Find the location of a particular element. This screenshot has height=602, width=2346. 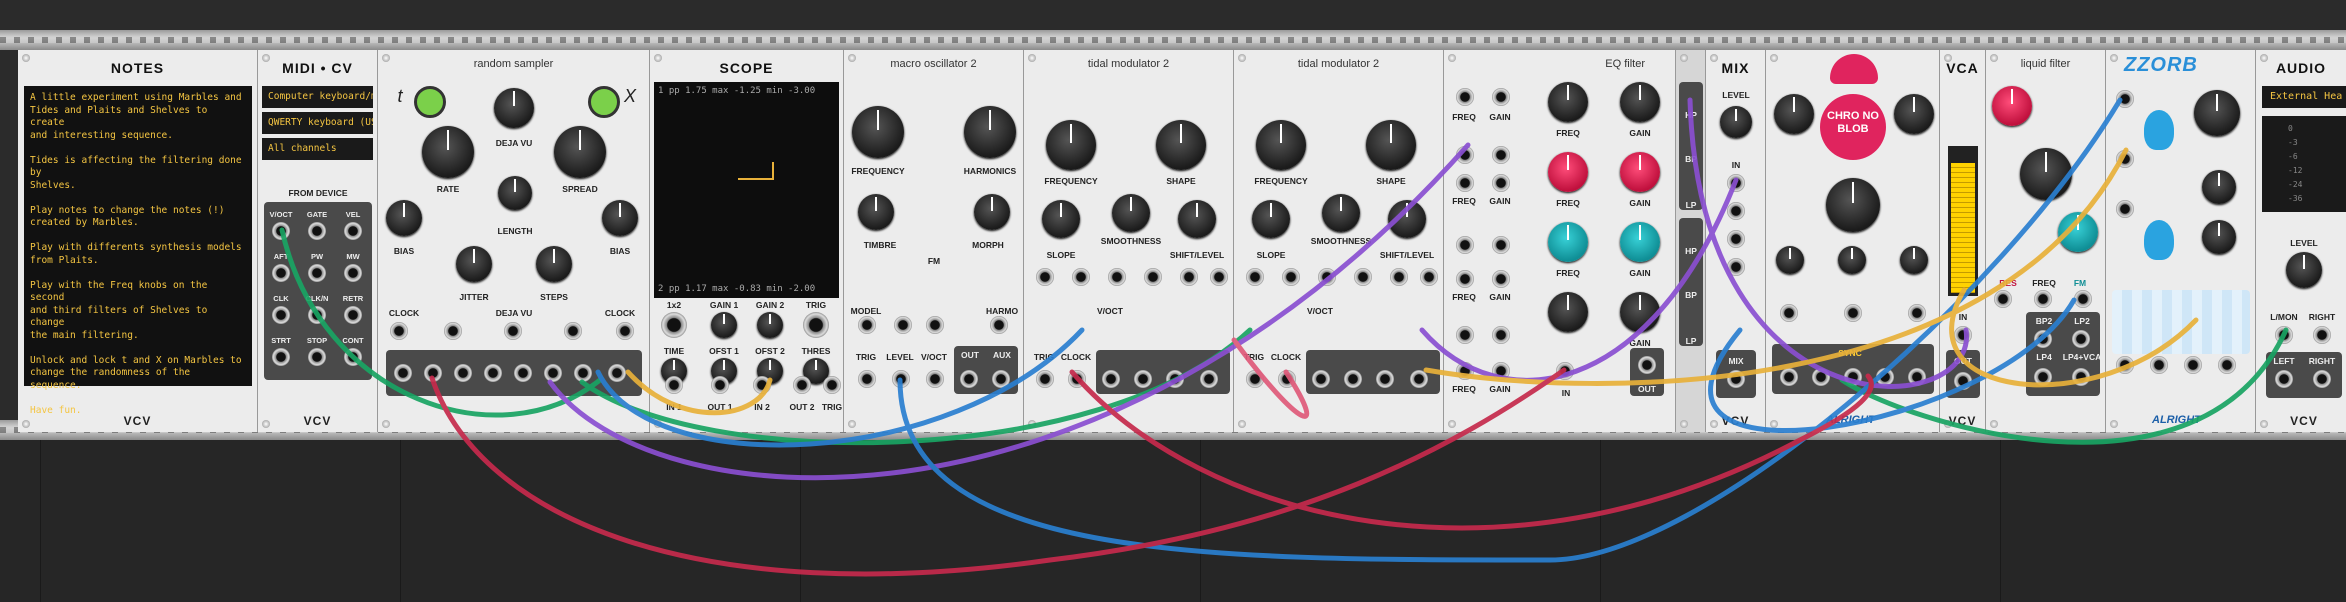

lp2-out is located at coordinates (2081, 339).